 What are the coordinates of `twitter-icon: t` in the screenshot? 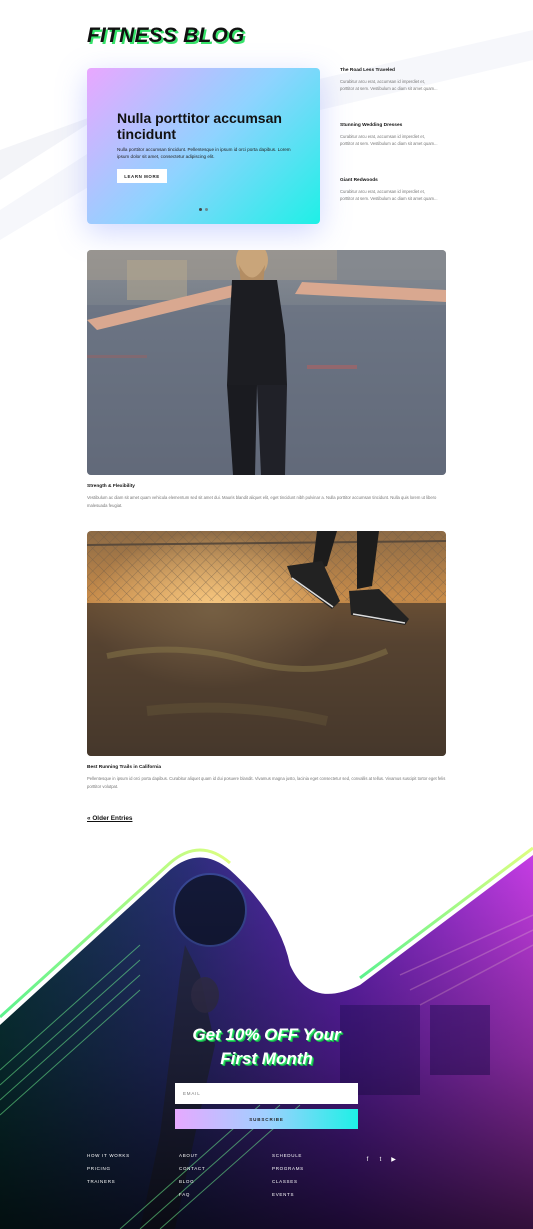 It's located at (380, 1159).